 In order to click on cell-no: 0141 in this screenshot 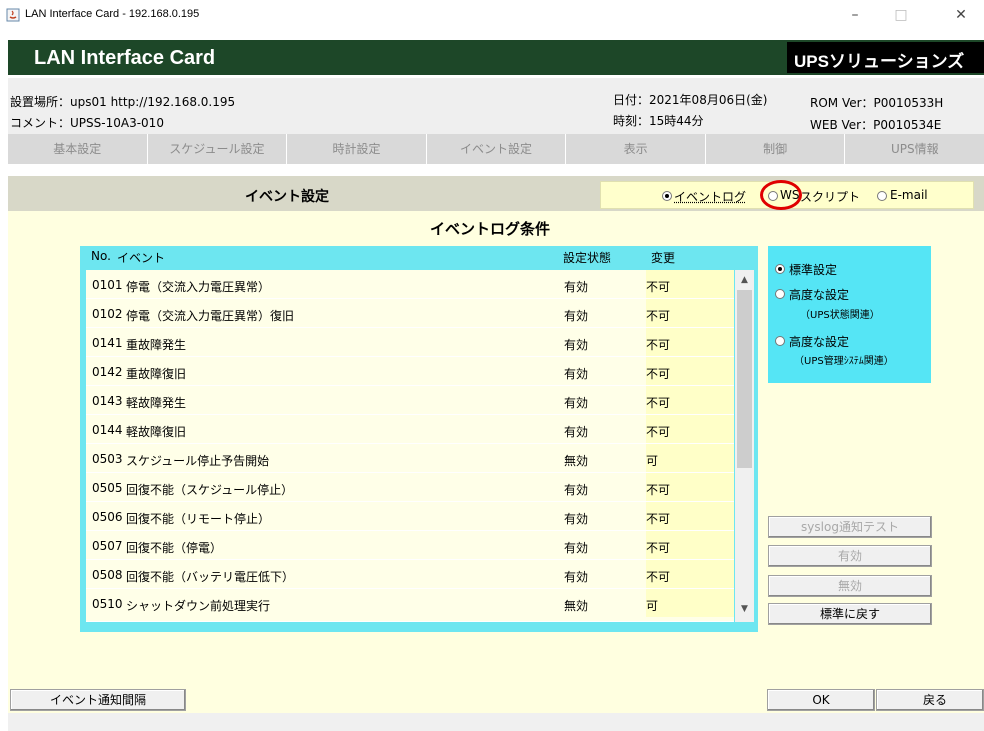, I will do `click(107, 343)`.